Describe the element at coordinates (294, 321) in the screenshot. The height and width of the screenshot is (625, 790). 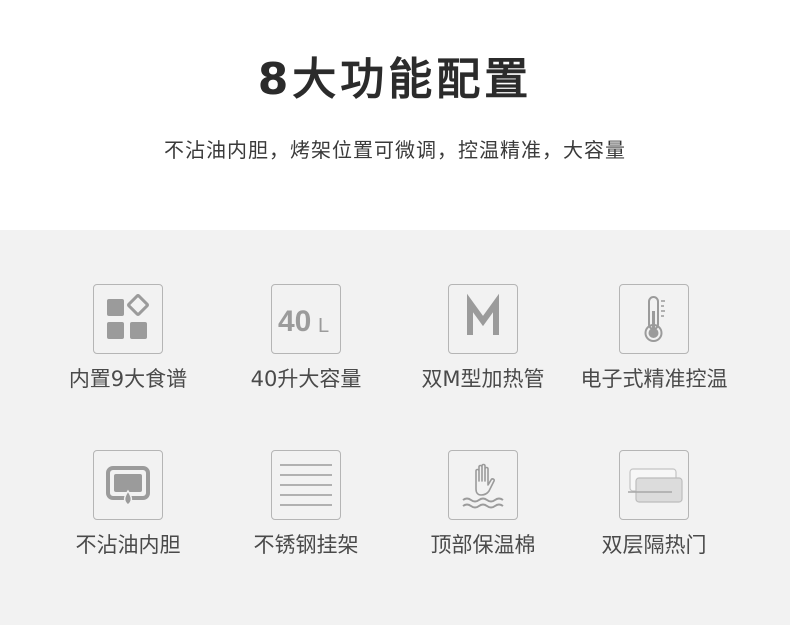
I see `svg-text: 40` at that location.